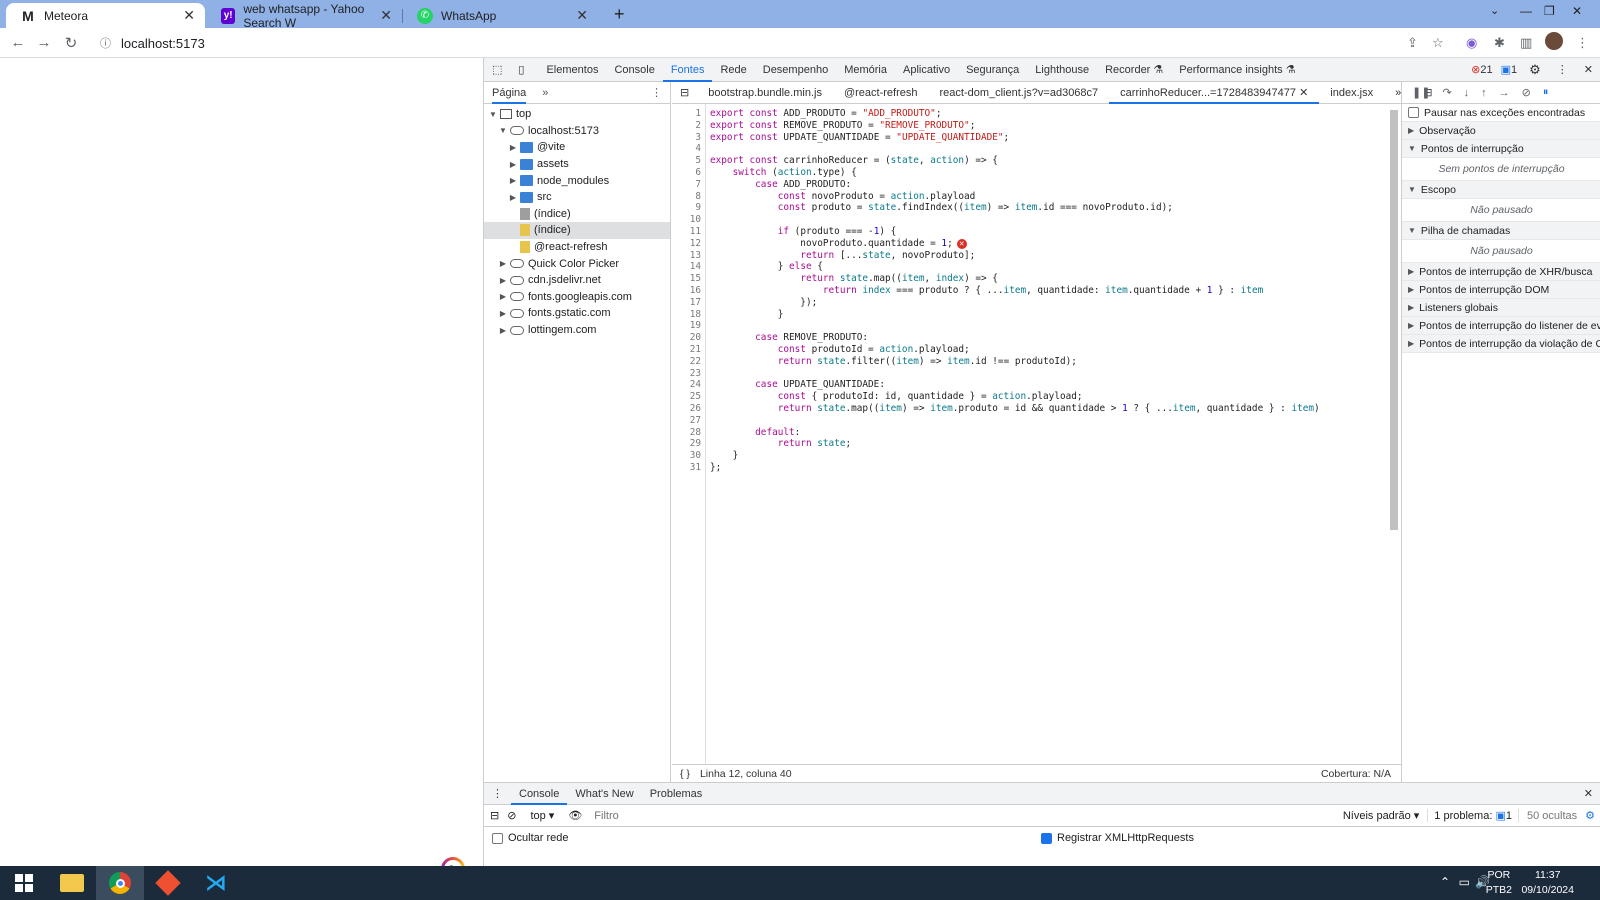 This screenshot has height=900, width=1600. Describe the element at coordinates (740, 43) in the screenshot. I see `url-bar: ⓘ localhost:5173` at that location.